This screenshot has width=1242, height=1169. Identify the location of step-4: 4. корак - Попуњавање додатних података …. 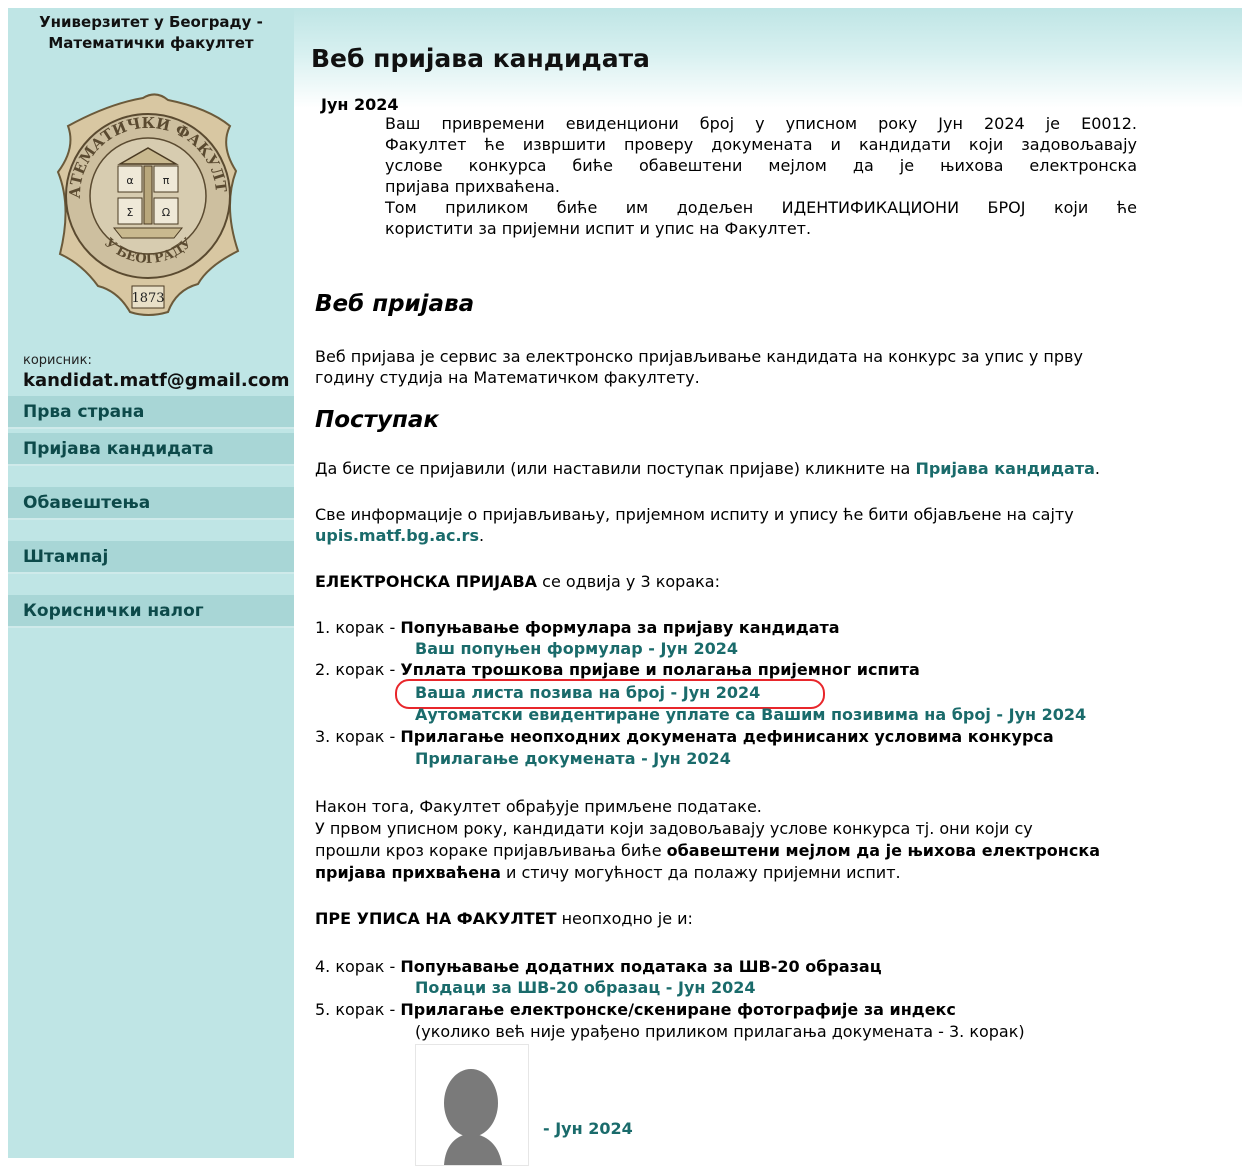
(598, 966).